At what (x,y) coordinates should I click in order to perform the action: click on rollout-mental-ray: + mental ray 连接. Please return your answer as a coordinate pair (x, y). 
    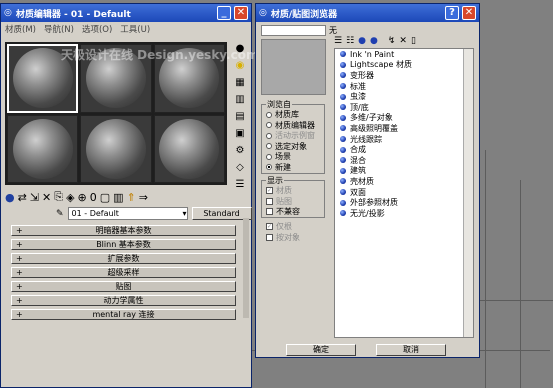
    Looking at the image, I should click on (123, 314).